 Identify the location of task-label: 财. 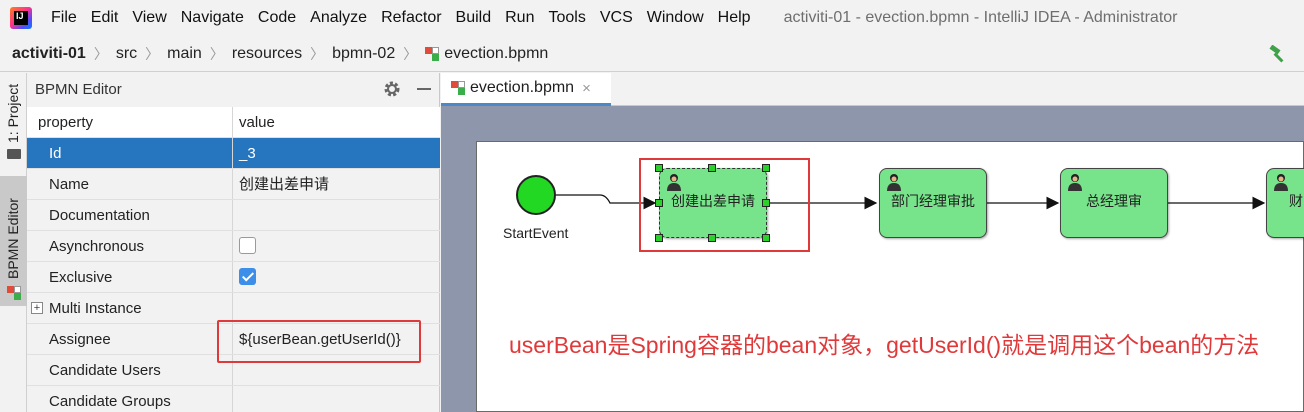
(1296, 201).